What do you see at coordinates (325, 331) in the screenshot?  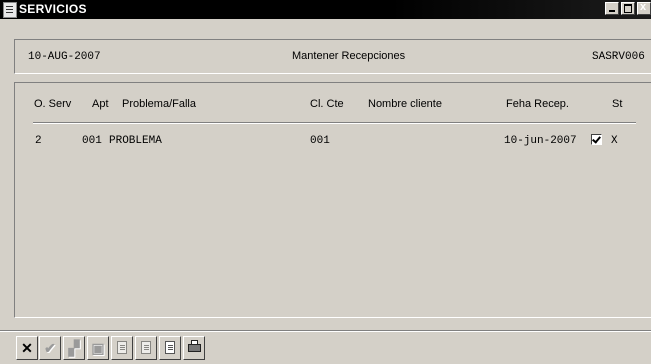 I see `toolbar-separator` at bounding box center [325, 331].